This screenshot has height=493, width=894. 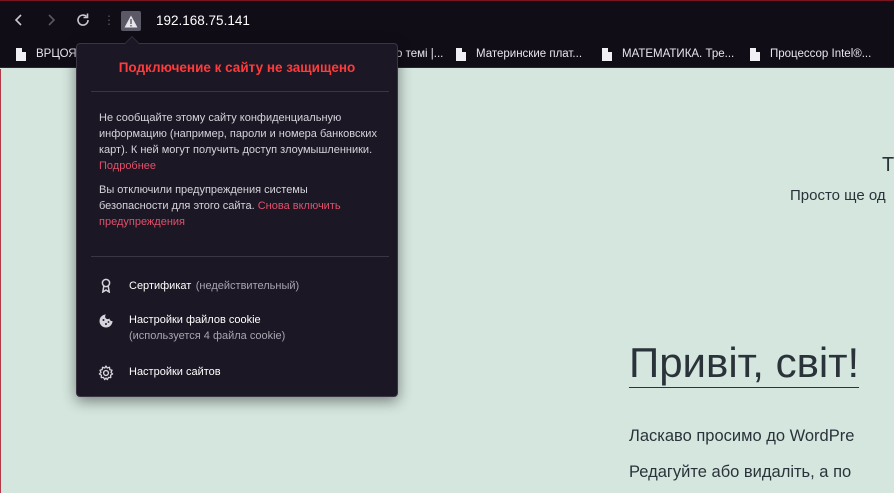 I want to click on cookie-settings-label: Настройки файлов cookie, so click(x=195, y=320).